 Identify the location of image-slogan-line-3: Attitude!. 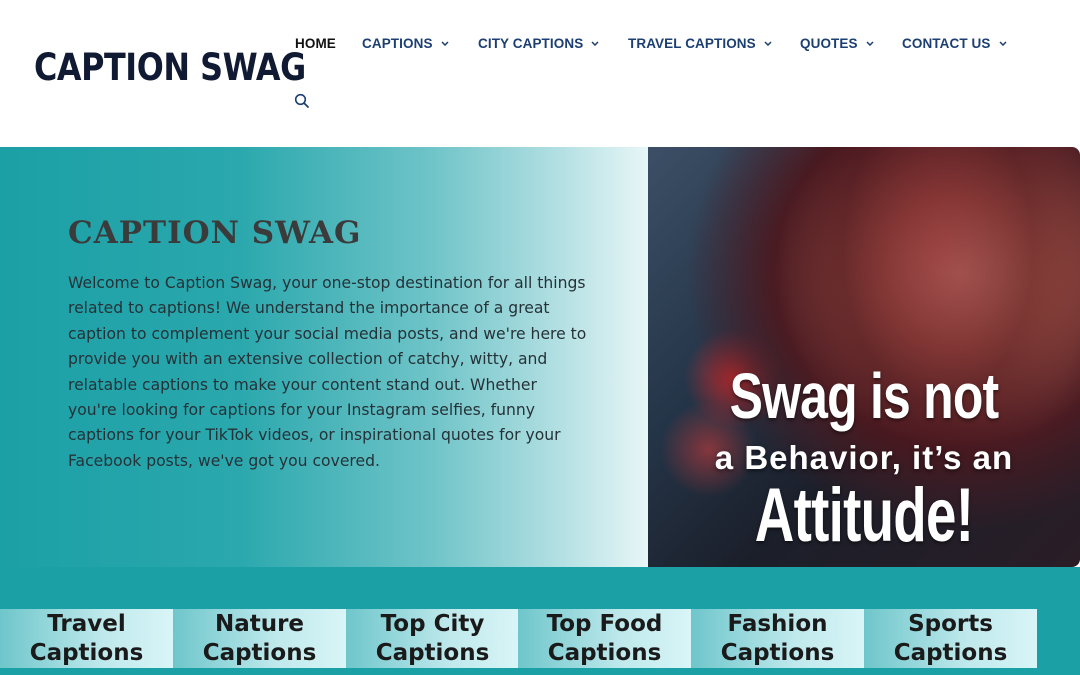
(864, 515).